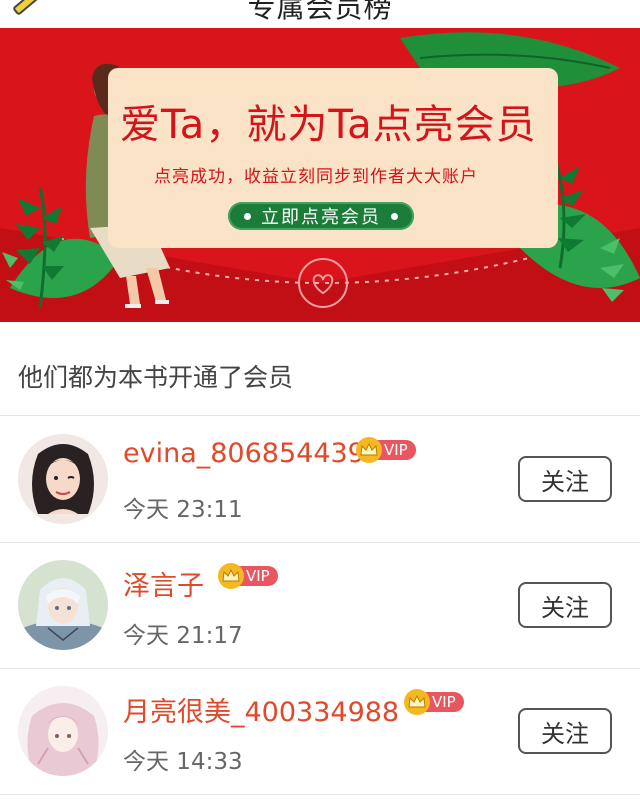  I want to click on divider, so click(320, 794).